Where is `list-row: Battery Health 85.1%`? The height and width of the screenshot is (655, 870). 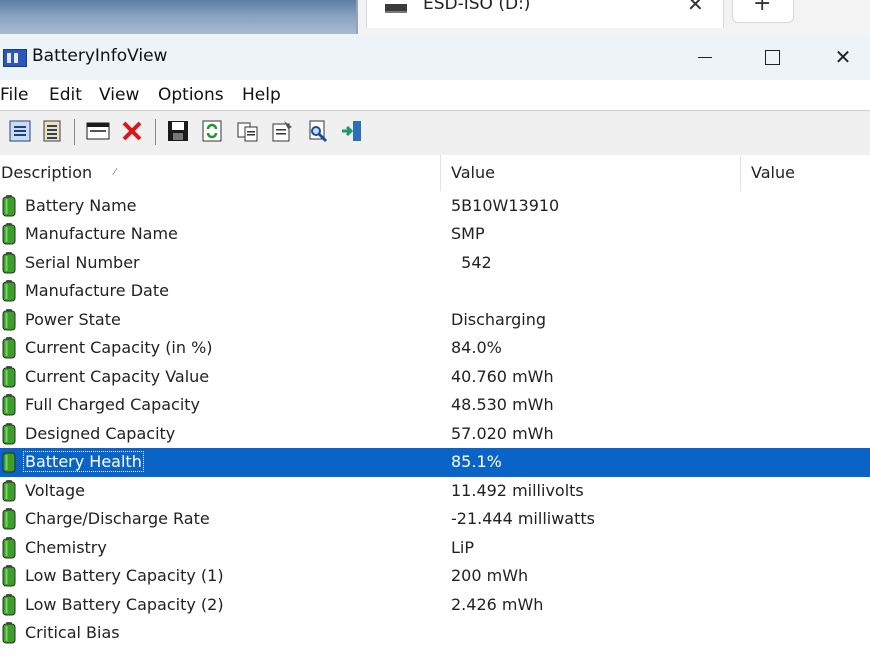
list-row: Battery Health 85.1% is located at coordinates (435, 462).